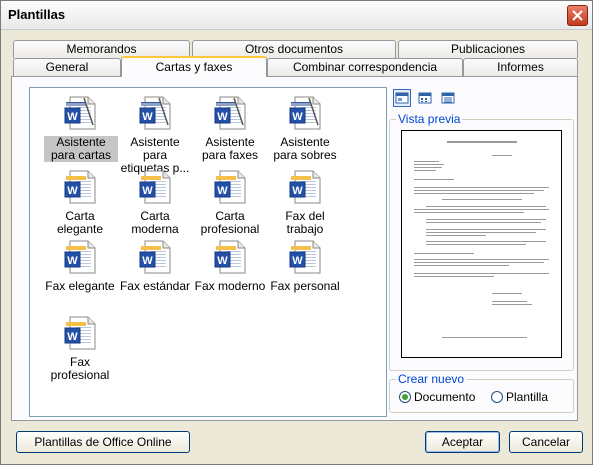  Describe the element at coordinates (80, 368) in the screenshot. I see `template-label: Fax profesional` at that location.